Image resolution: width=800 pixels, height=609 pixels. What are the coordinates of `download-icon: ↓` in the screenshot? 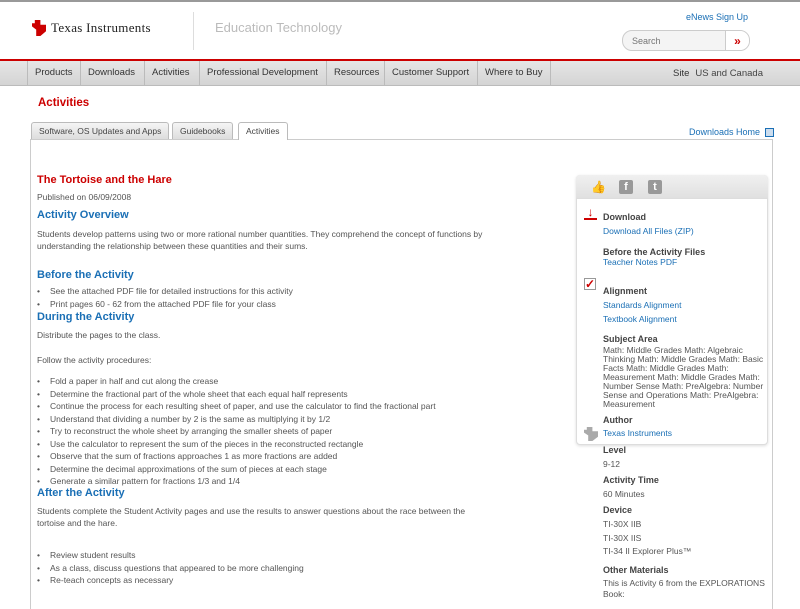 It's located at (590, 213).